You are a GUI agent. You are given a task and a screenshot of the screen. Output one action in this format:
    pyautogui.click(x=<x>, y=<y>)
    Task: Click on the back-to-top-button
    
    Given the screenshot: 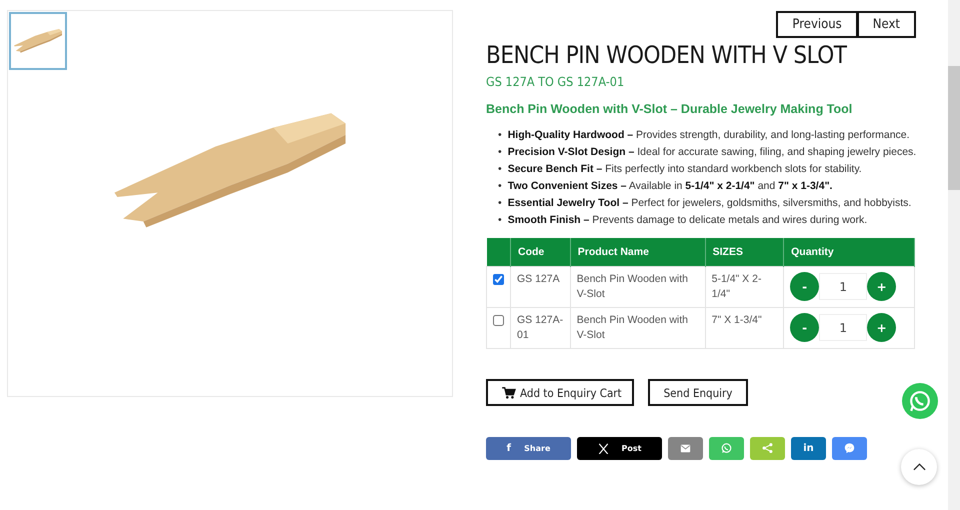 What is the action you would take?
    pyautogui.click(x=919, y=467)
    